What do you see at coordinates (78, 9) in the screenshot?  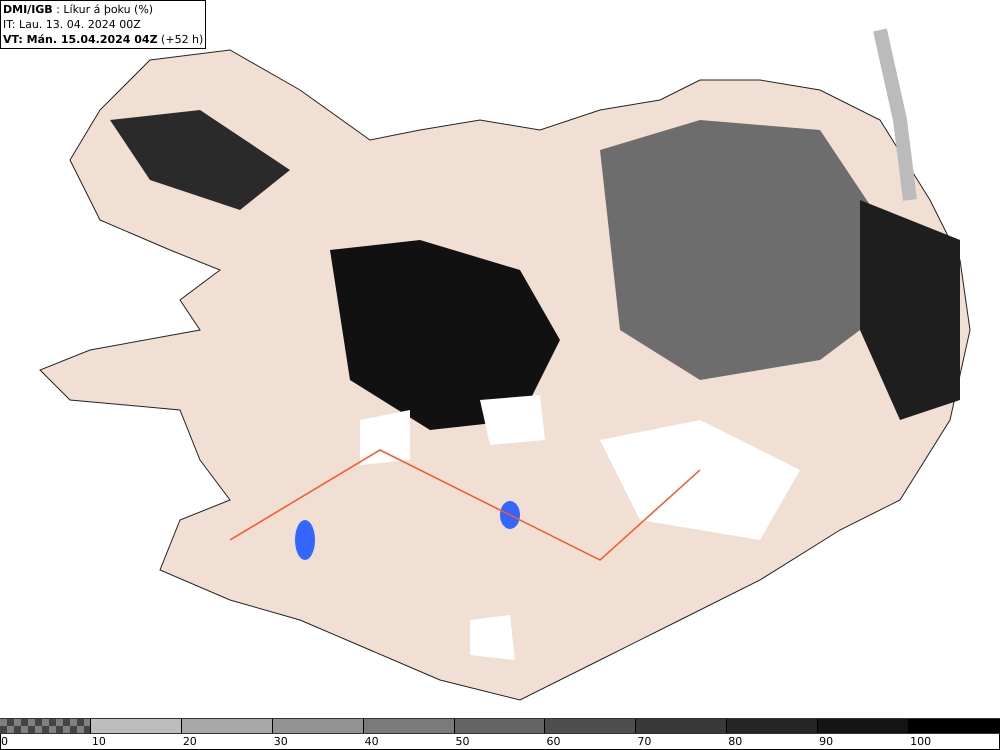 I see `header-text: DMI/IGB : Líkur á þoku (%)` at bounding box center [78, 9].